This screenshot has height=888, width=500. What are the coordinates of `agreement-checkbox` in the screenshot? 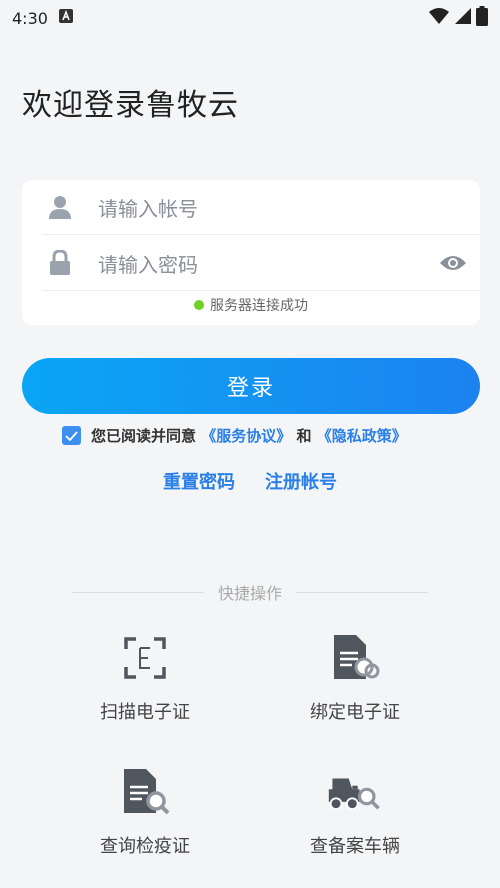 It's located at (71, 435).